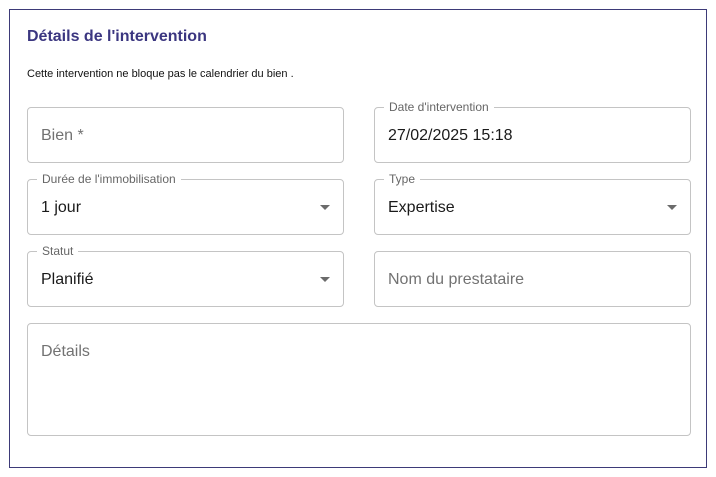 The height and width of the screenshot is (477, 716). Describe the element at coordinates (532, 203) in the screenshot. I see `type-select: Type Expertise` at that location.